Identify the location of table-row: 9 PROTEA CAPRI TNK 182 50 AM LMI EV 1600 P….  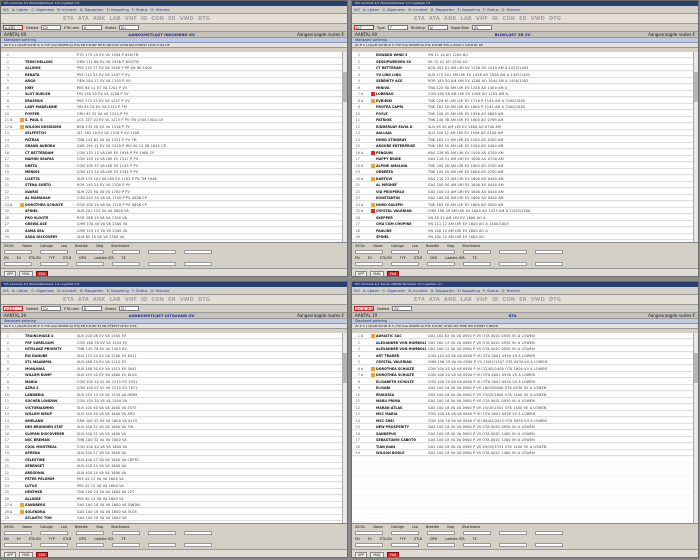
(525, 107).